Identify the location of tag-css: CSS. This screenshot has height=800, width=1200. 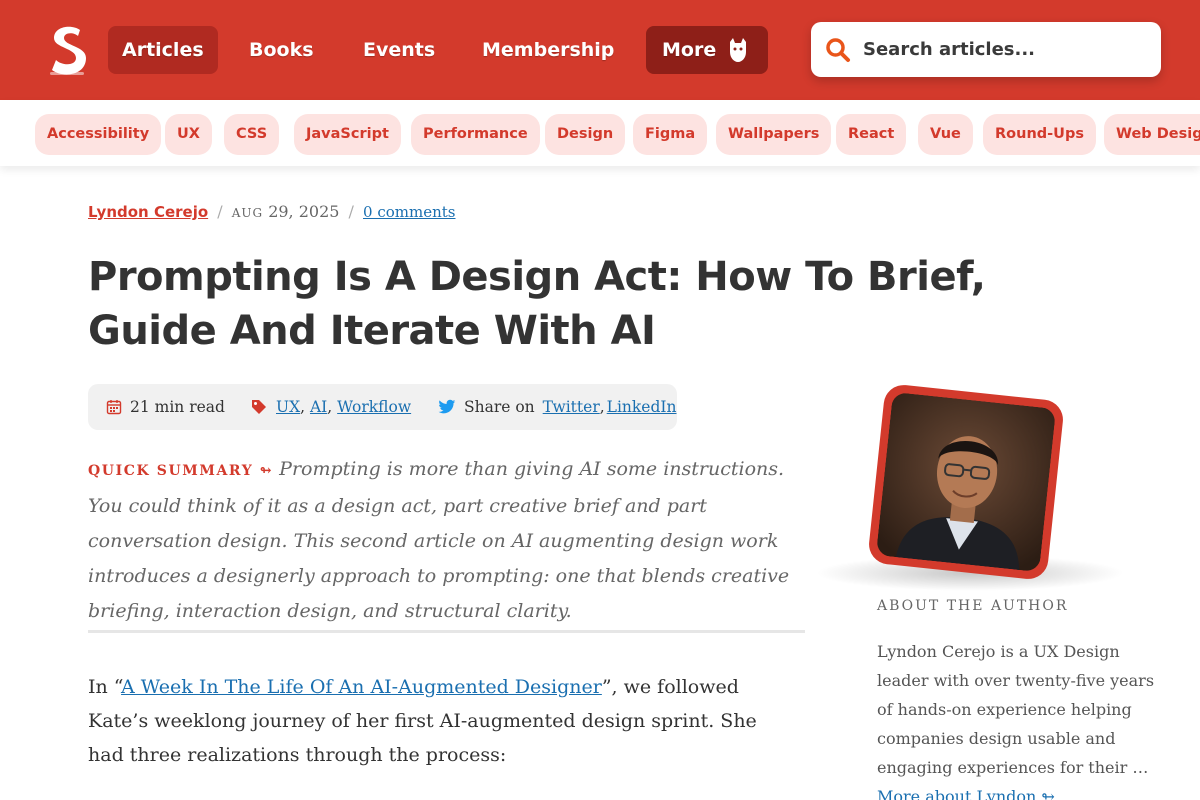
(252, 134).